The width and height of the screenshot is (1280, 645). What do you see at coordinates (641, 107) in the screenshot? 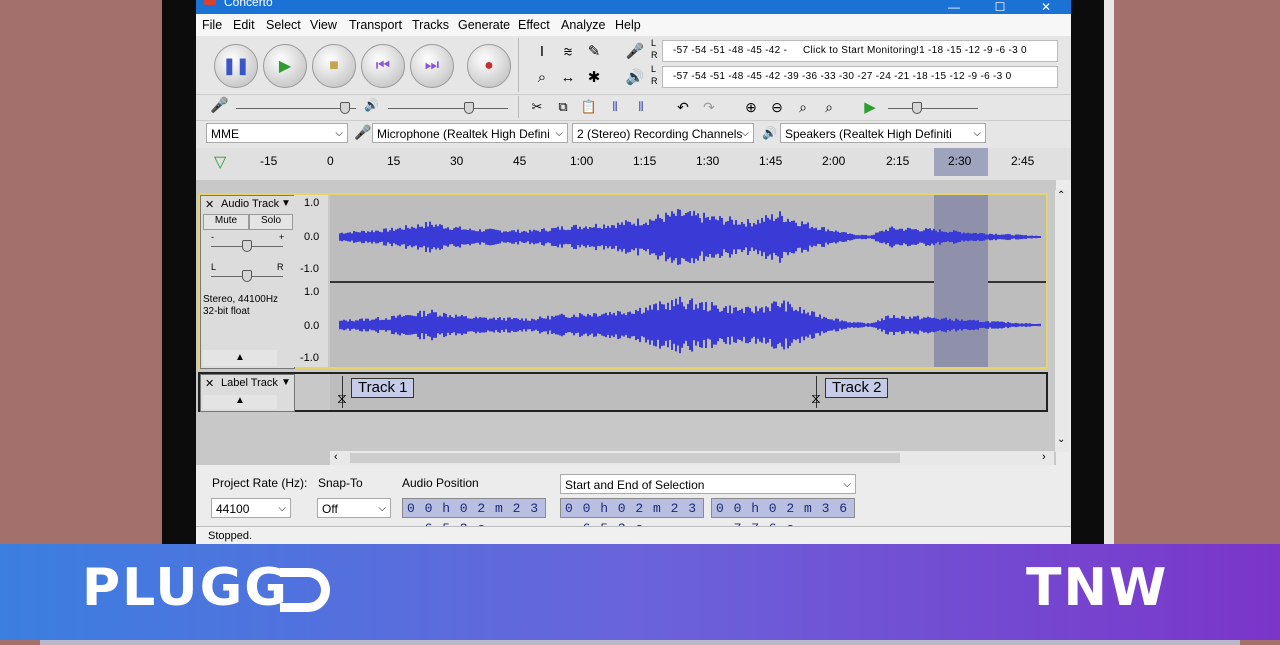
I see `silence-audio-icon: ⫼` at bounding box center [641, 107].